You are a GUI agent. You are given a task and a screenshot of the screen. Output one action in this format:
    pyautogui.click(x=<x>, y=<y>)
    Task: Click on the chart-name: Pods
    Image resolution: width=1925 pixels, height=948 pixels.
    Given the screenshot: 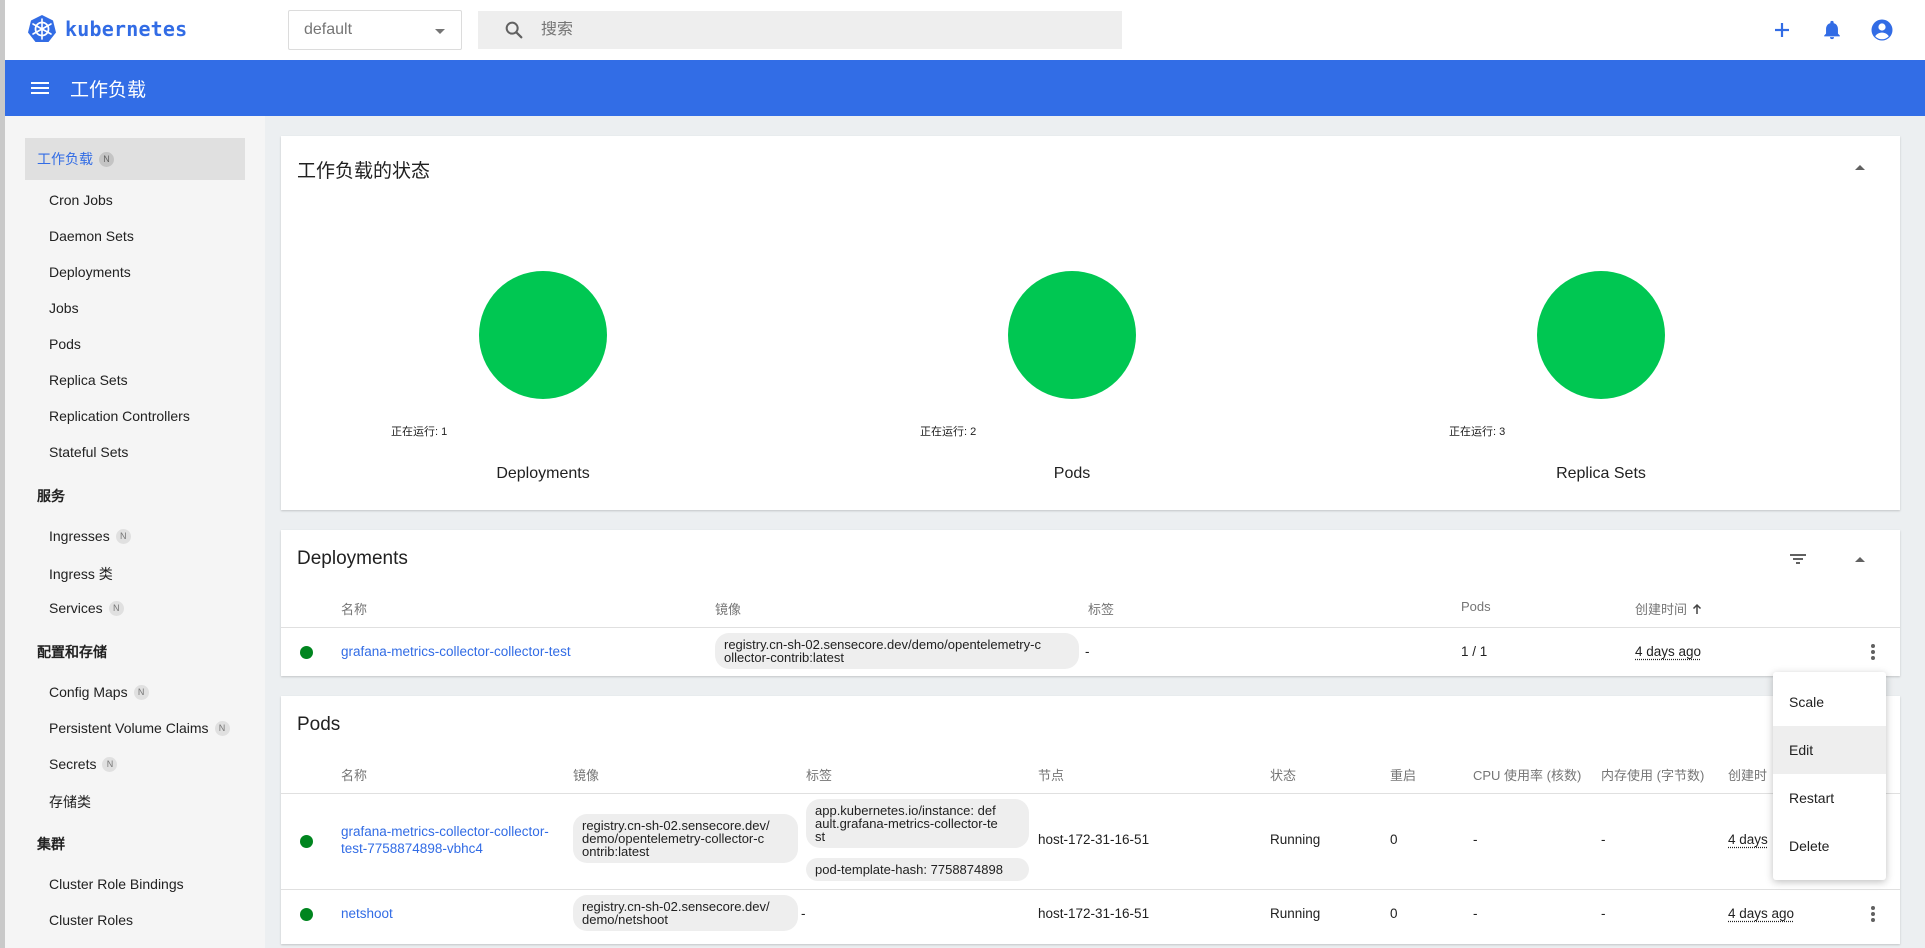 What is the action you would take?
    pyautogui.click(x=1072, y=473)
    